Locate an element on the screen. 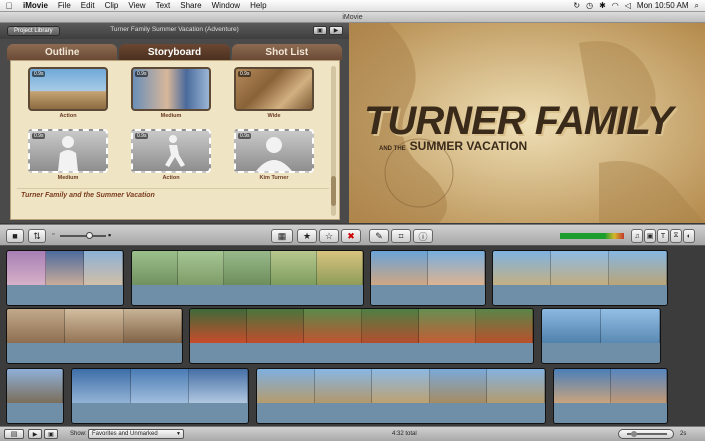 The image size is (705, 441). camera-photo-icon: ▣ is located at coordinates (650, 236).